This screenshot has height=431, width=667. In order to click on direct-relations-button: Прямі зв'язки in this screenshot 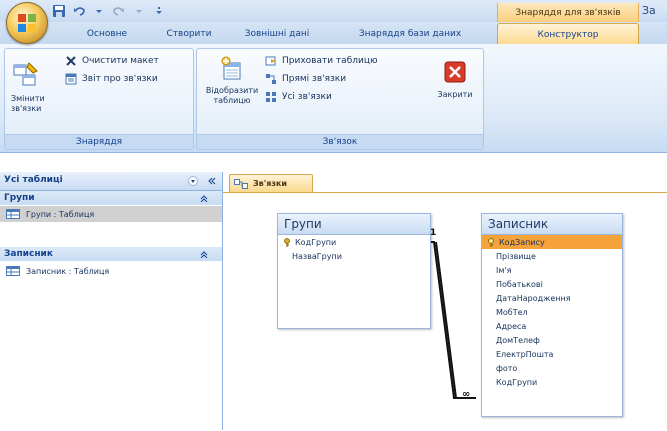, I will do `click(305, 79)`.